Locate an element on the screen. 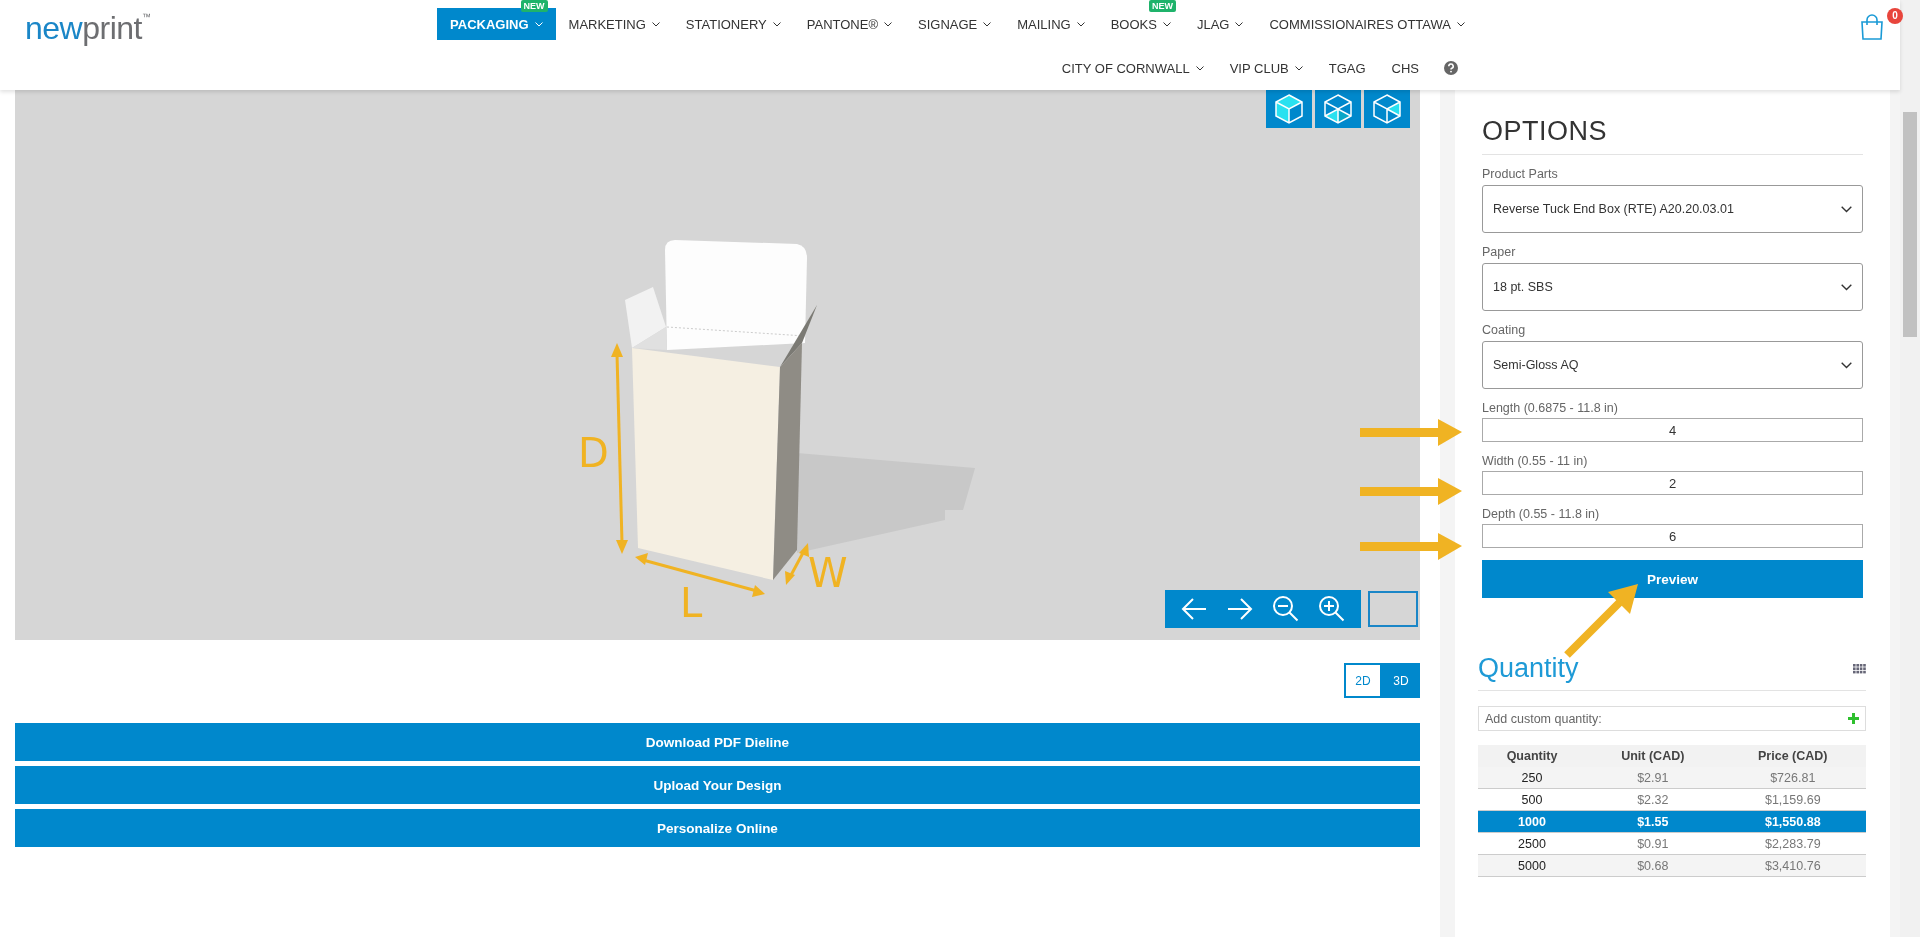 The width and height of the screenshot is (1920, 937). price-row: 500 $2.32 $1,159.69 is located at coordinates (1672, 799).